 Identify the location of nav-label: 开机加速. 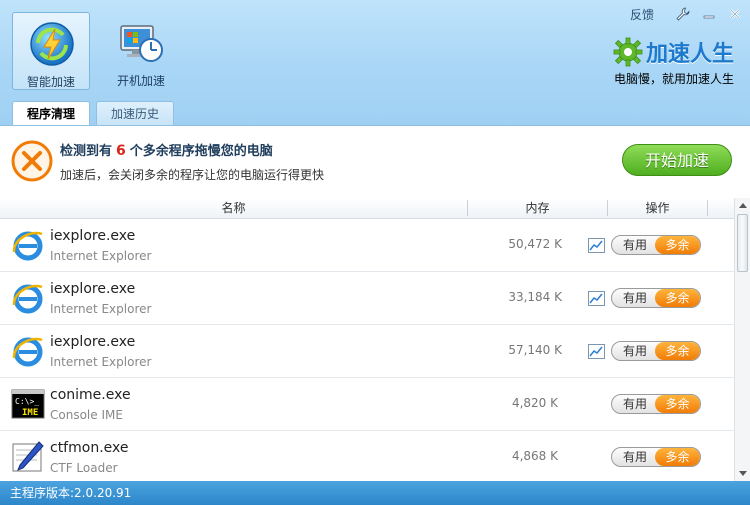
(140, 81).